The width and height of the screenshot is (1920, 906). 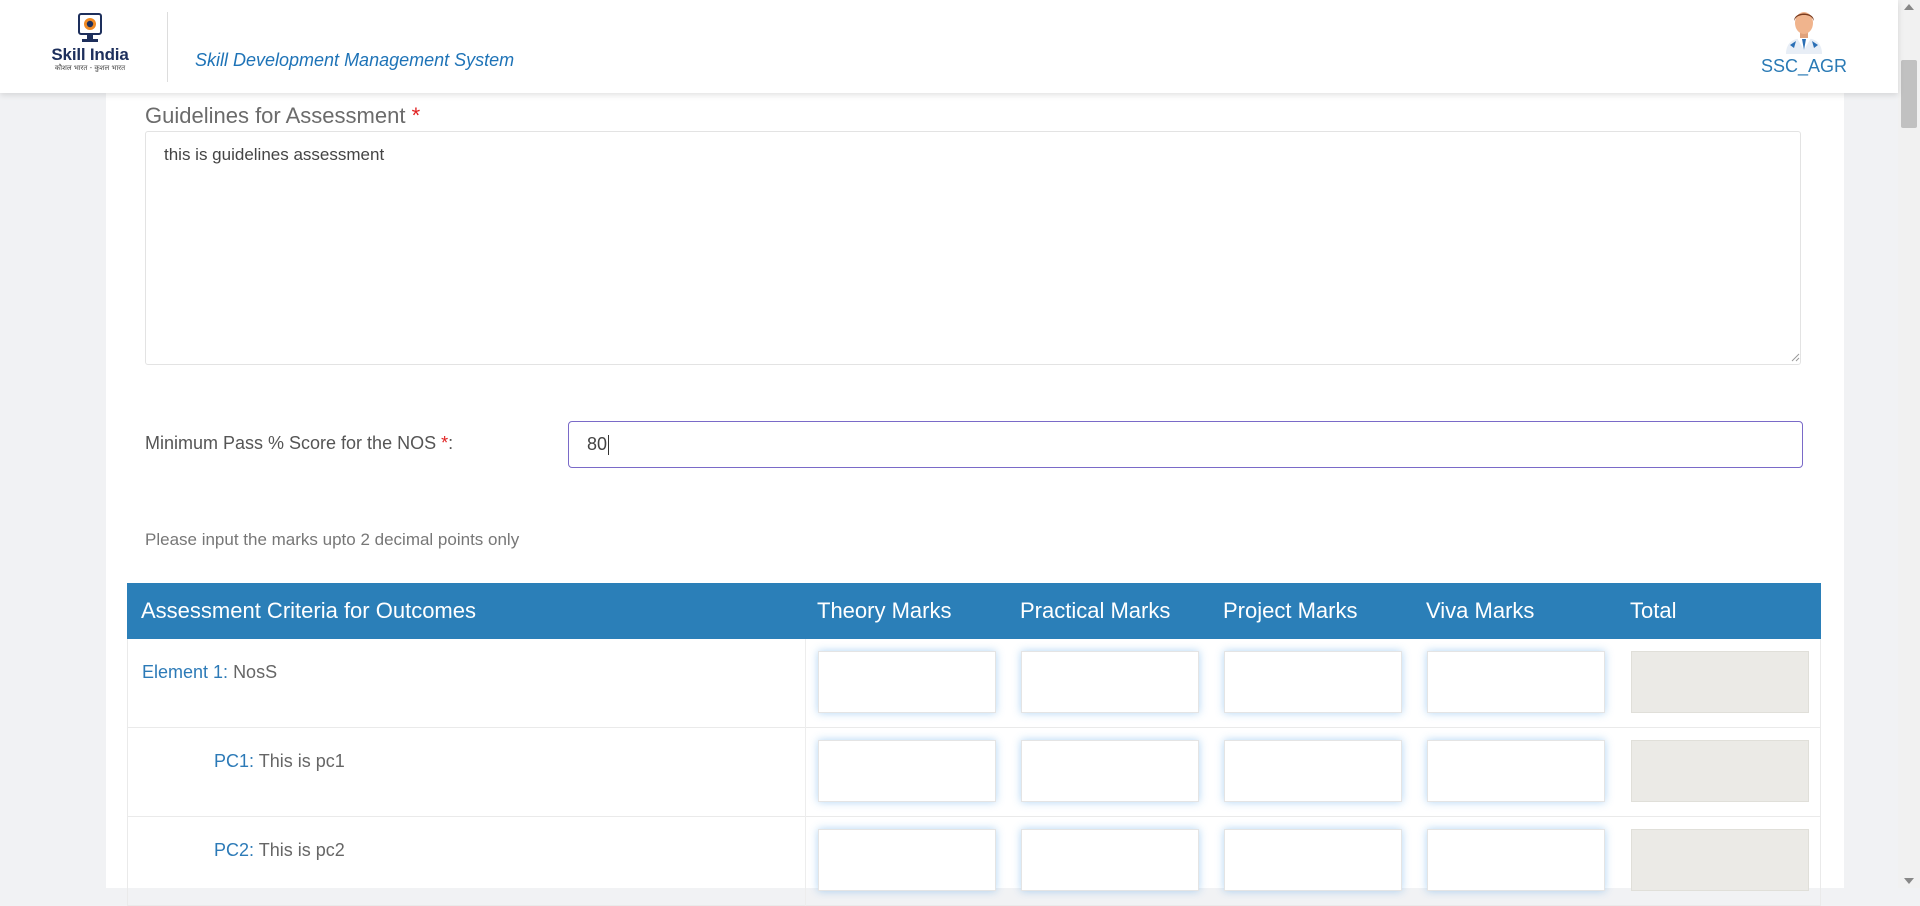 What do you see at coordinates (232, 761) in the screenshot?
I see `row-key: PC1` at bounding box center [232, 761].